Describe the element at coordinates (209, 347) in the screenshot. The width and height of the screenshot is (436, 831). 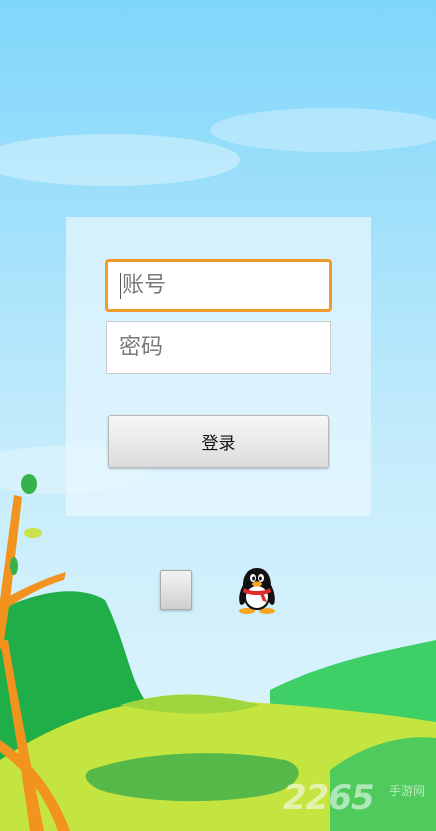
I see `password-input` at that location.